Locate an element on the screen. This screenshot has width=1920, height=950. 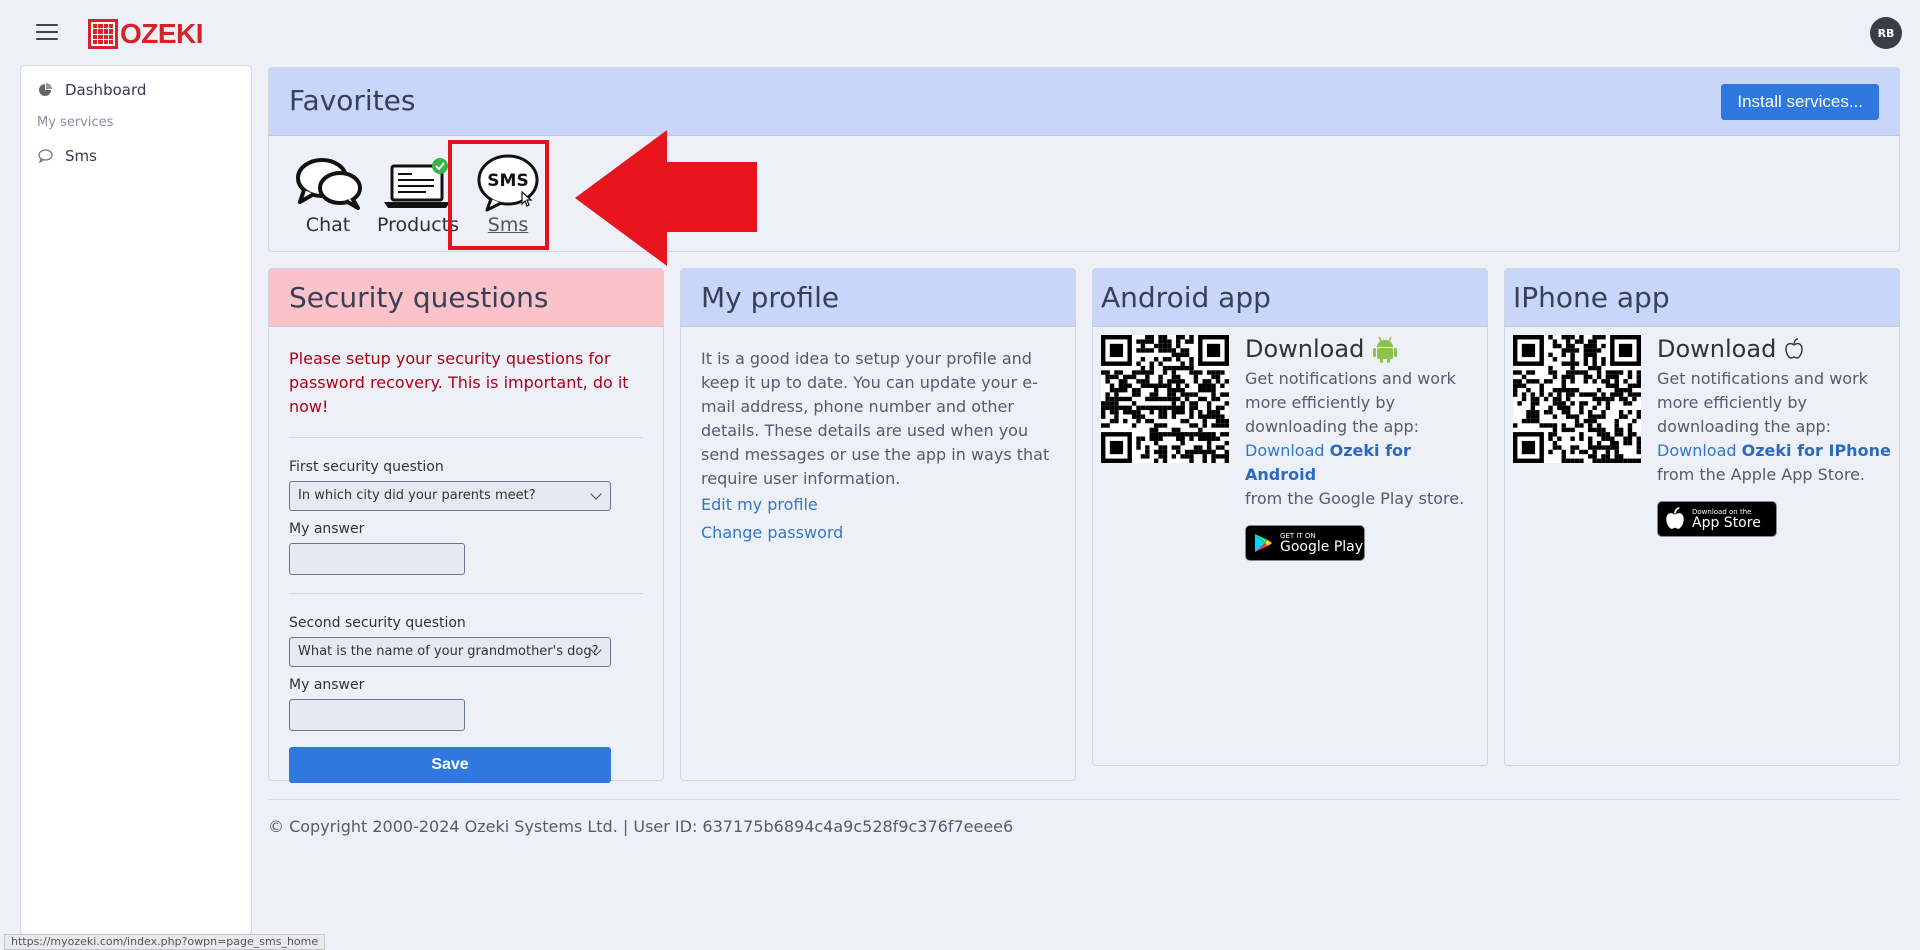
red-arrow-pointer is located at coordinates (666, 198).